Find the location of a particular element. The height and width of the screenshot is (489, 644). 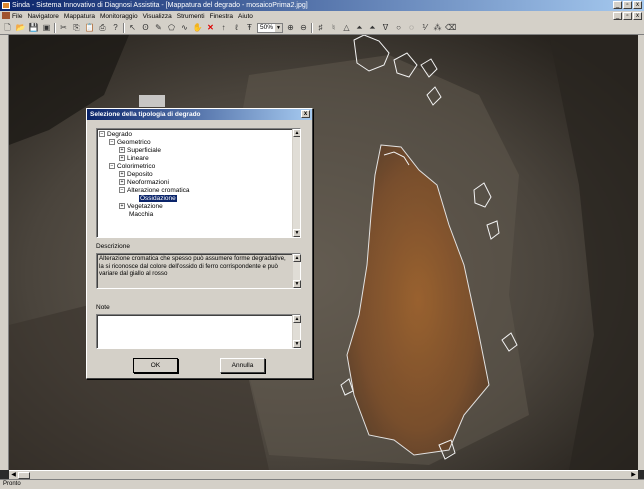

tree-item-neoformazioni: + Neoformazioni is located at coordinates (144, 183).